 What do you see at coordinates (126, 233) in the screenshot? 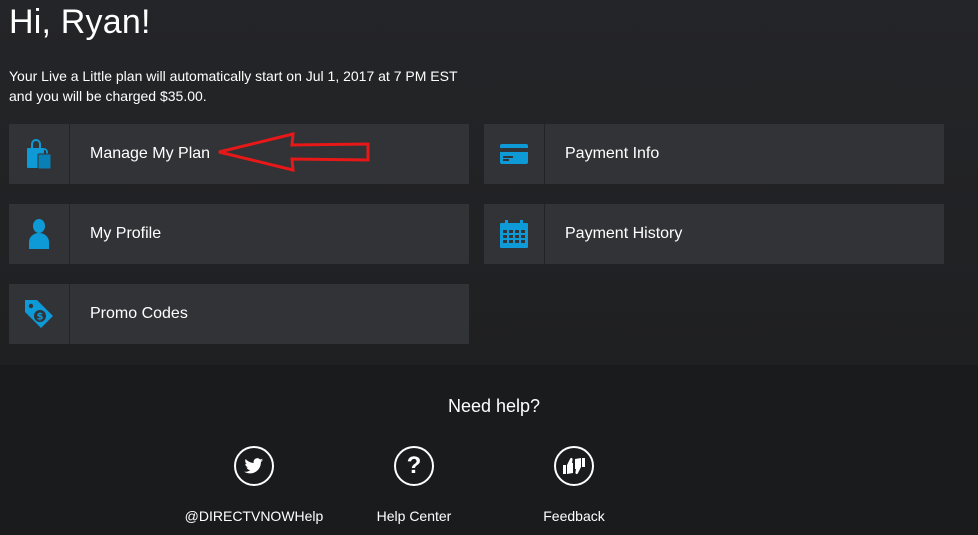
I see `my-profile-label: My Profile` at bounding box center [126, 233].